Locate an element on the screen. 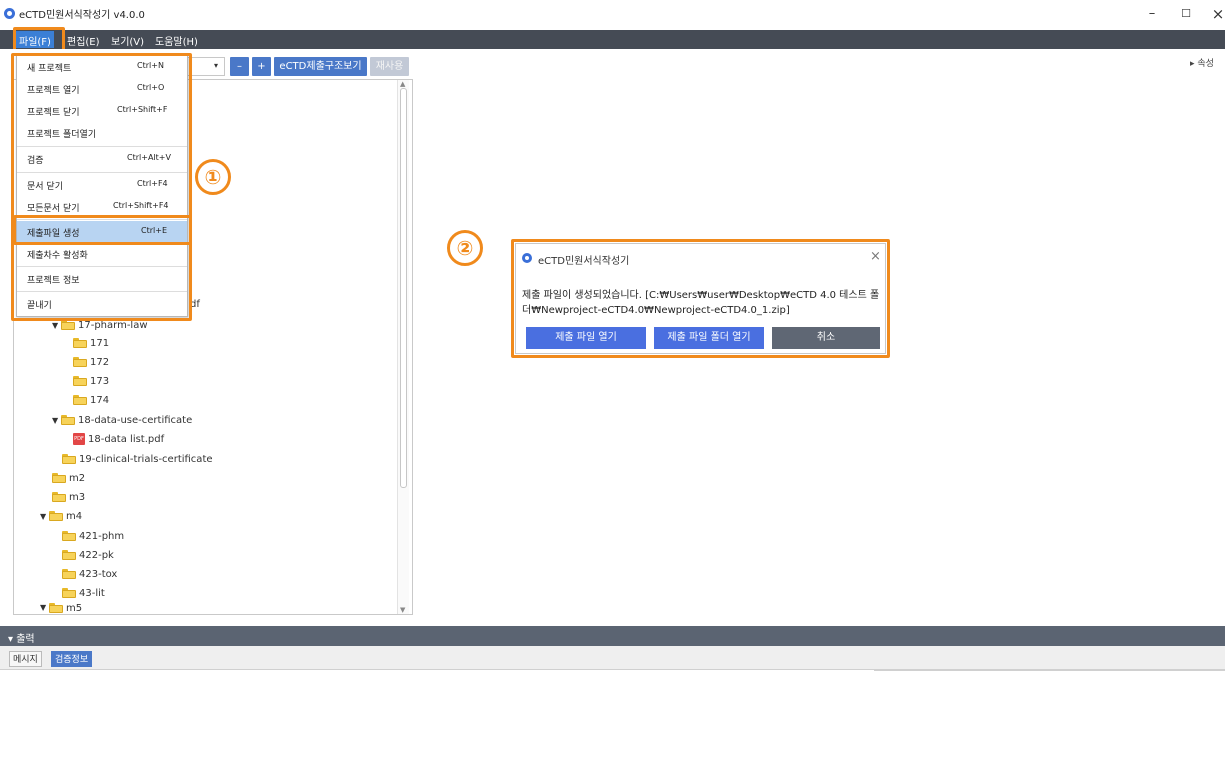  tree-item: m3 is located at coordinates (68, 497).